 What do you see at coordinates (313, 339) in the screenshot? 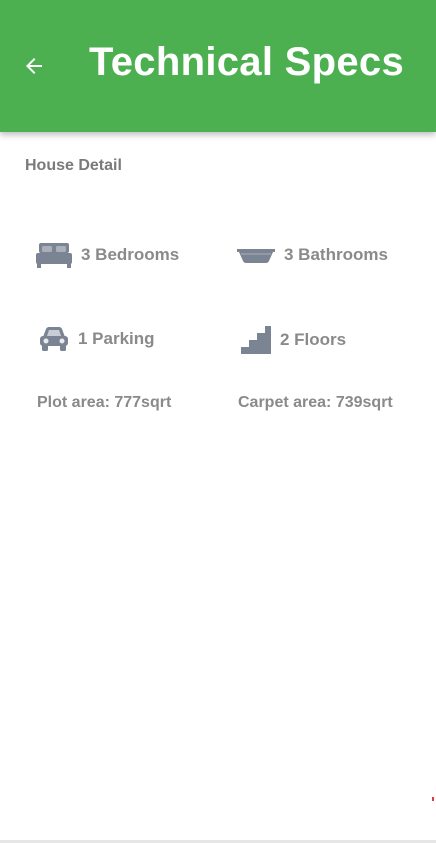
I see `spec-floors-label: 2 Floors` at bounding box center [313, 339].